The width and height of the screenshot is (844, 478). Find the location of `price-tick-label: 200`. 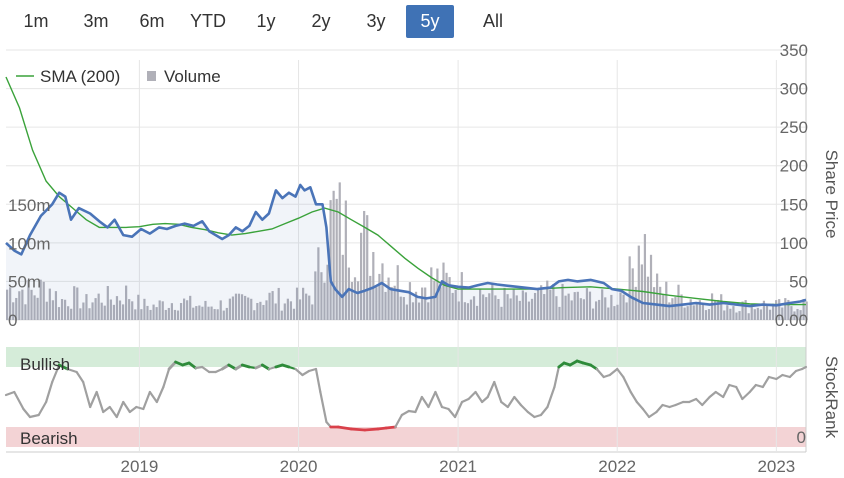

price-tick-label: 200 is located at coordinates (794, 166).